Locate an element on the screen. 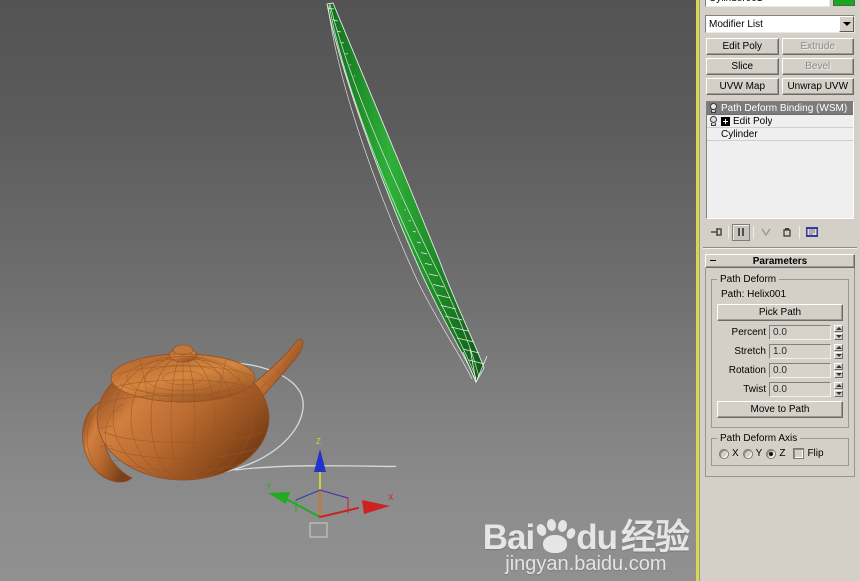 The image size is (860, 581). percent-label: Percent is located at coordinates (748, 332).